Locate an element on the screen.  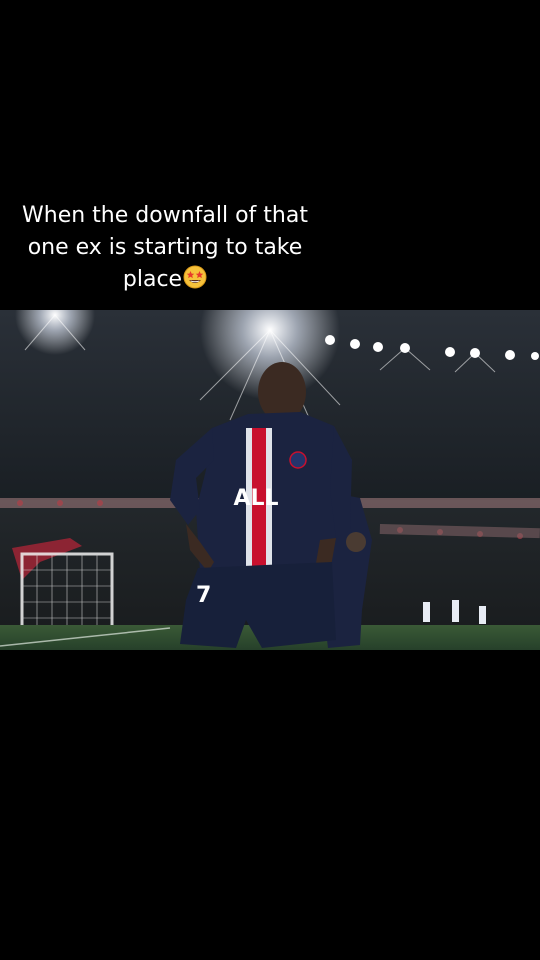
caption-line-2: one ex is starting to take is located at coordinates (165, 247).